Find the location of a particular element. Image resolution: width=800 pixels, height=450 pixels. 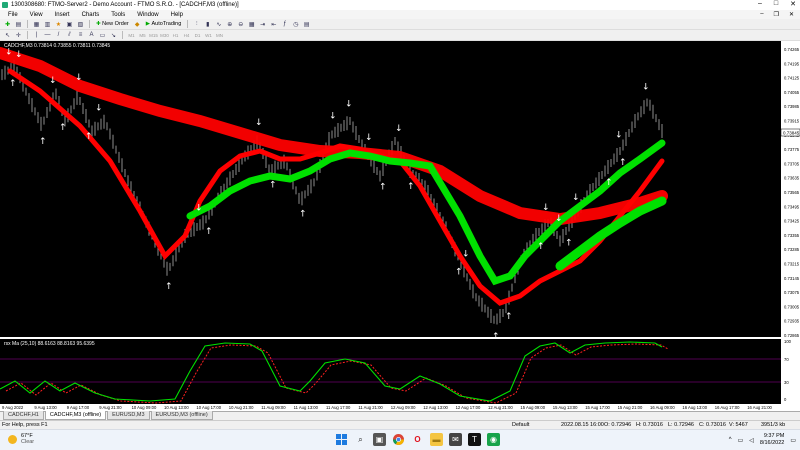

price-label: 0.73145 is located at coordinates (792, 278).